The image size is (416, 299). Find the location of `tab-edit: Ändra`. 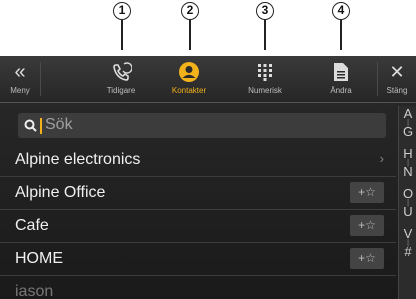

tab-edit: Ändra is located at coordinates (341, 79).